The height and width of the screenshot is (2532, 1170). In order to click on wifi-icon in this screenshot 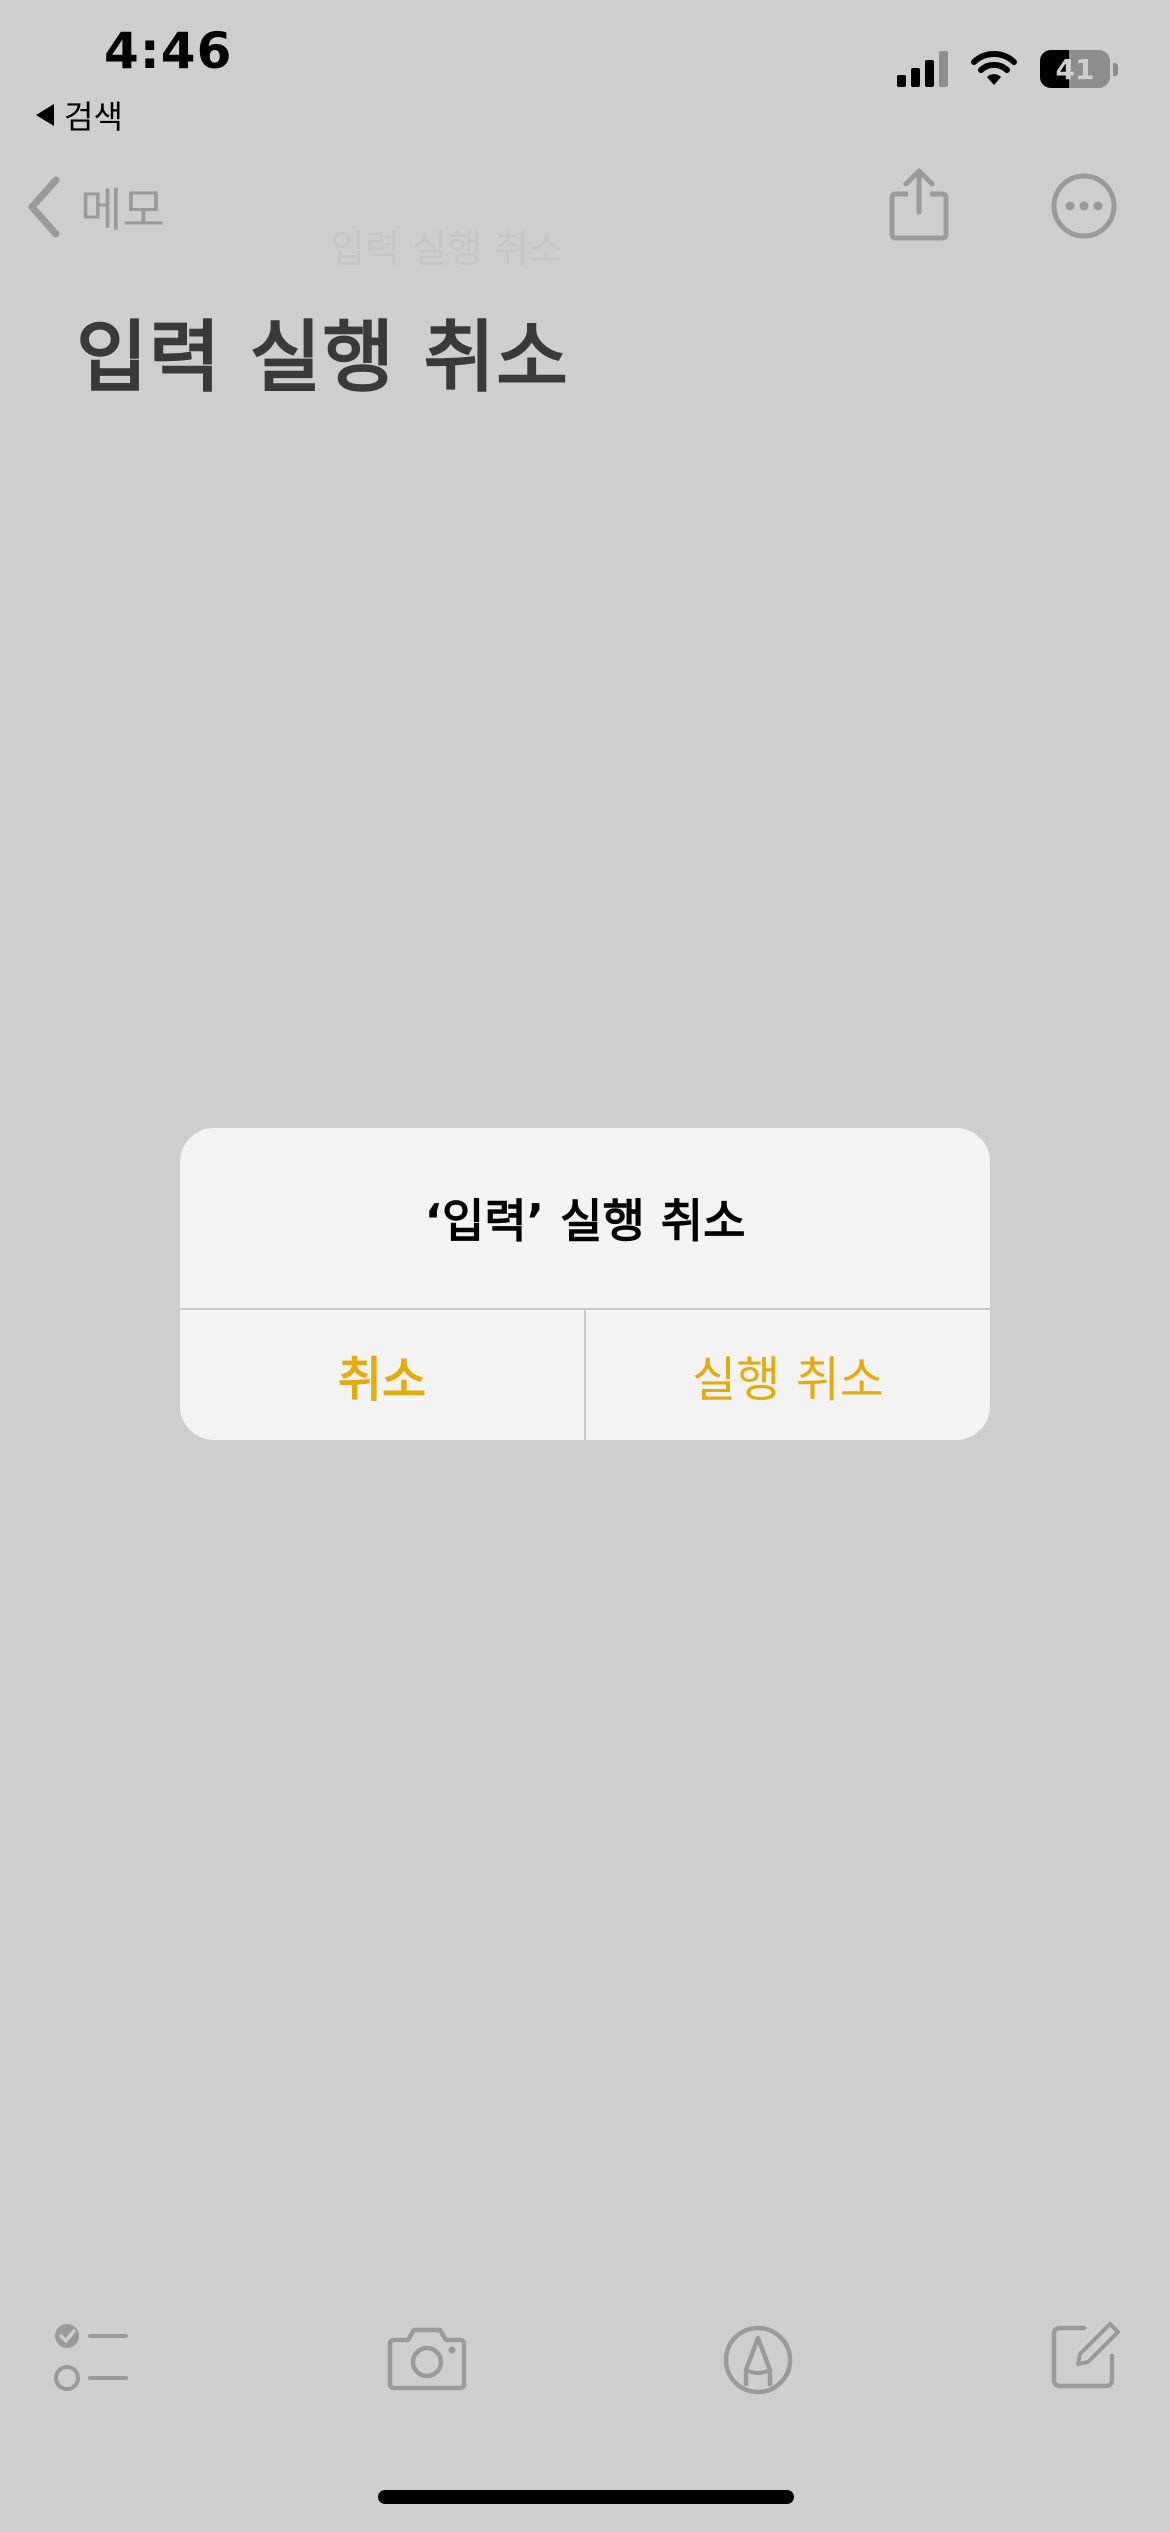, I will do `click(994, 68)`.